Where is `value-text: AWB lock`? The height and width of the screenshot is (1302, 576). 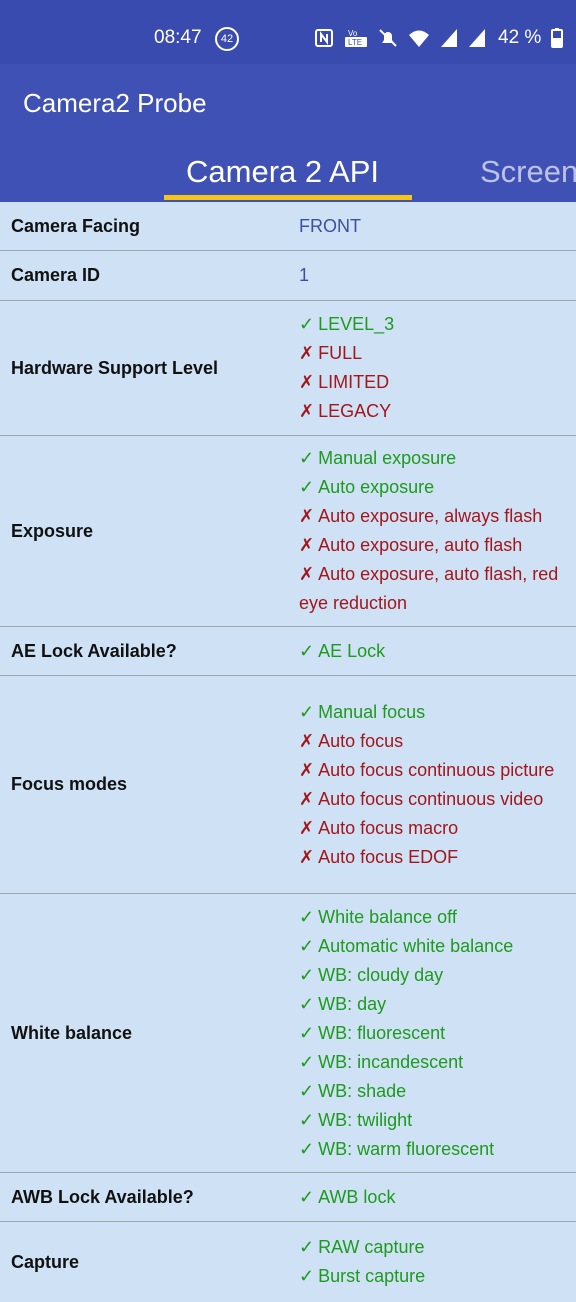
value-text: AWB lock is located at coordinates (357, 1196).